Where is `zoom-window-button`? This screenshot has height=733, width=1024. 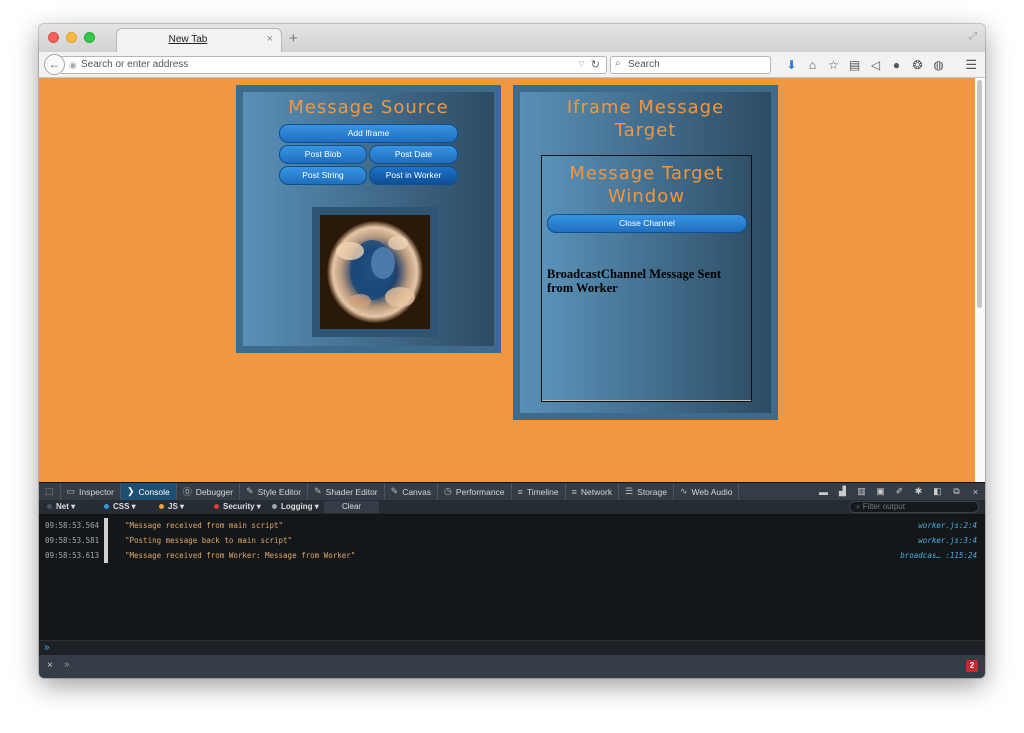
zoom-window-button is located at coordinates (89, 37).